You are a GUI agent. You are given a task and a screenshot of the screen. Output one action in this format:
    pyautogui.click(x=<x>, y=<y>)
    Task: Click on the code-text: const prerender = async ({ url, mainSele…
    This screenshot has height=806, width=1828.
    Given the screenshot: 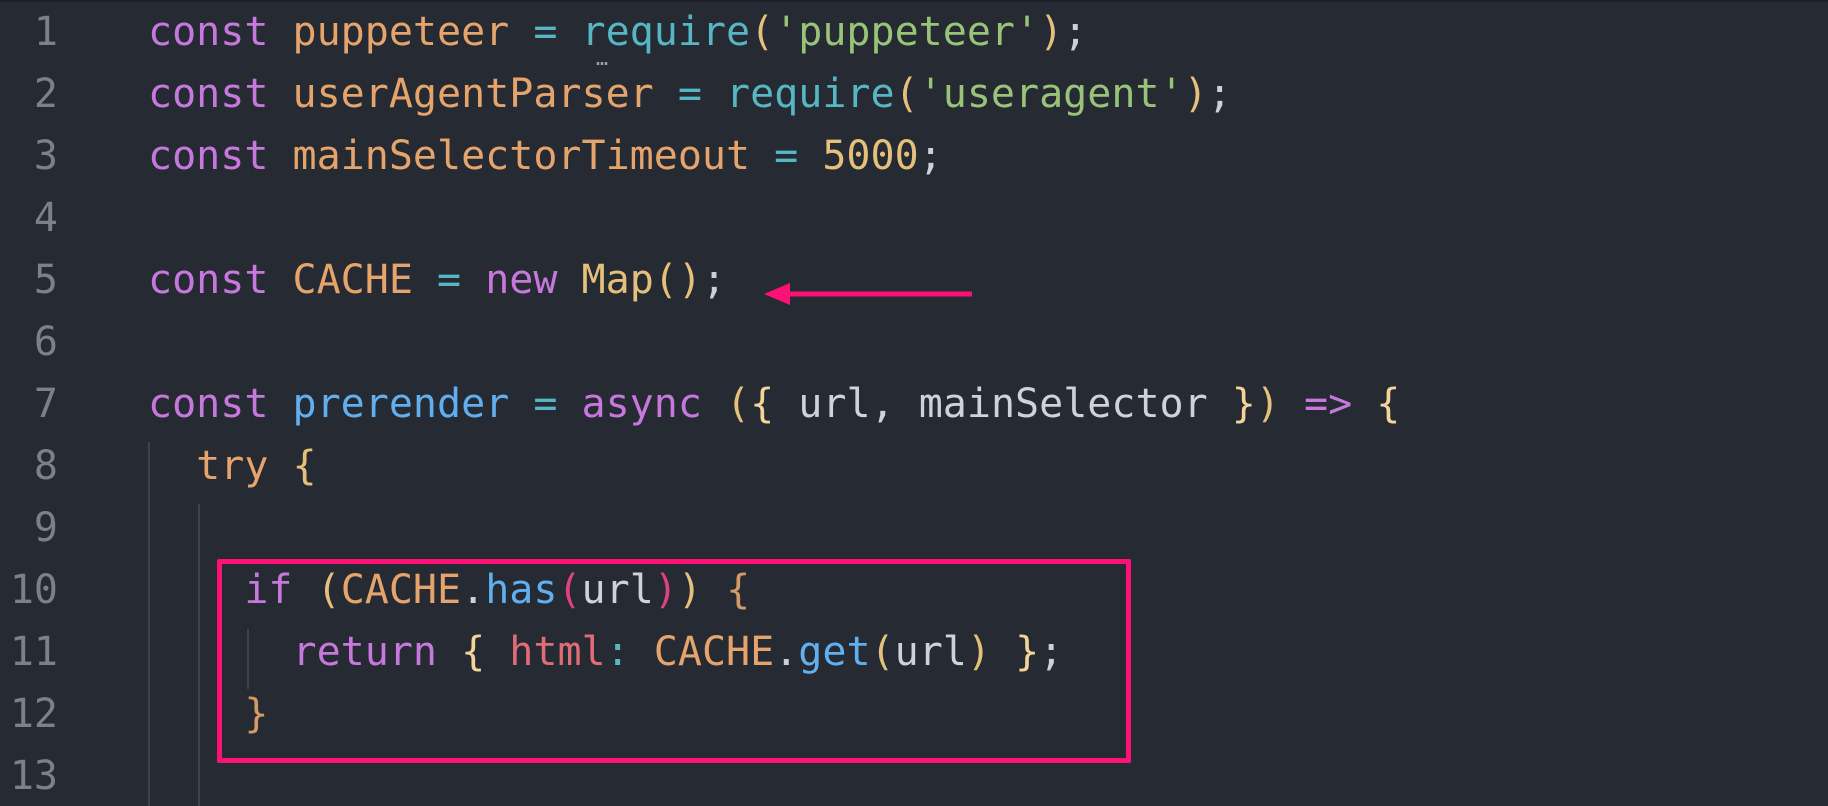 What is the action you would take?
    pyautogui.click(x=774, y=404)
    